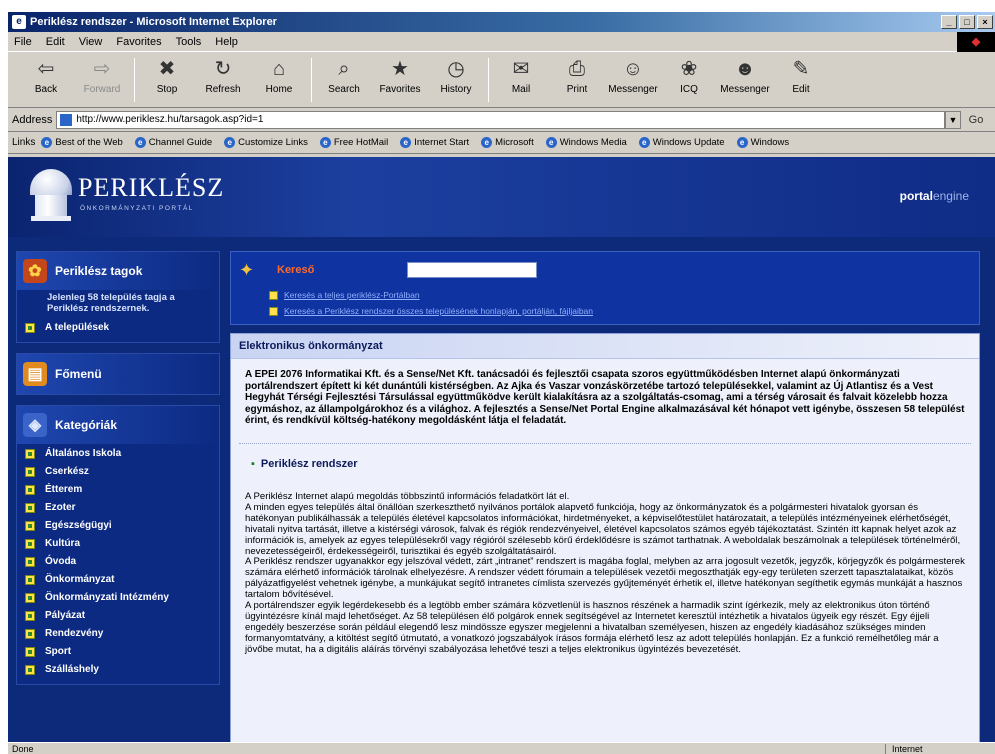  What do you see at coordinates (400, 69) in the screenshot?
I see `favorites-icon: ★` at bounding box center [400, 69].